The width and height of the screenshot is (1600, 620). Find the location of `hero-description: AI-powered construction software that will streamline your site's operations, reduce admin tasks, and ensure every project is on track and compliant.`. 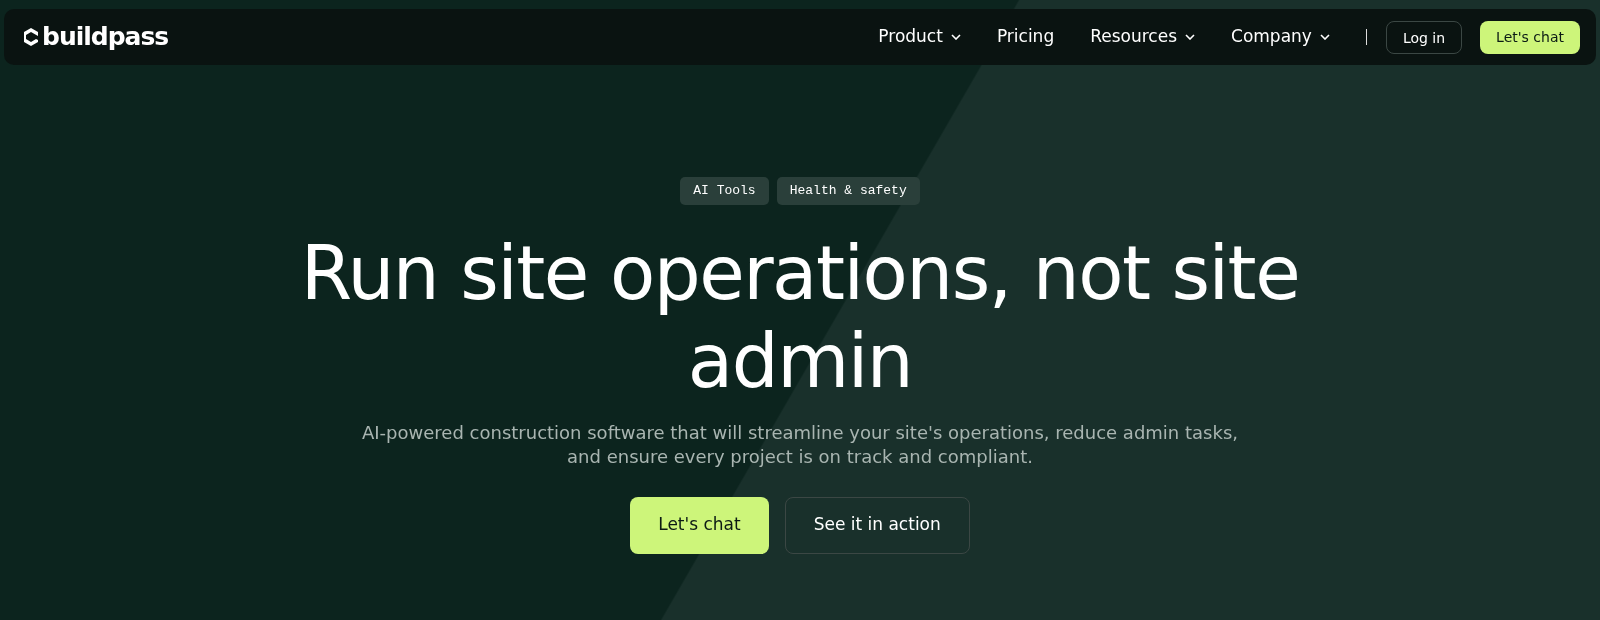

hero-description: AI-powered construction software that will streamline your site's operations, reduce admin tasks, and ensure every project is on track and compliant. is located at coordinates (800, 444).